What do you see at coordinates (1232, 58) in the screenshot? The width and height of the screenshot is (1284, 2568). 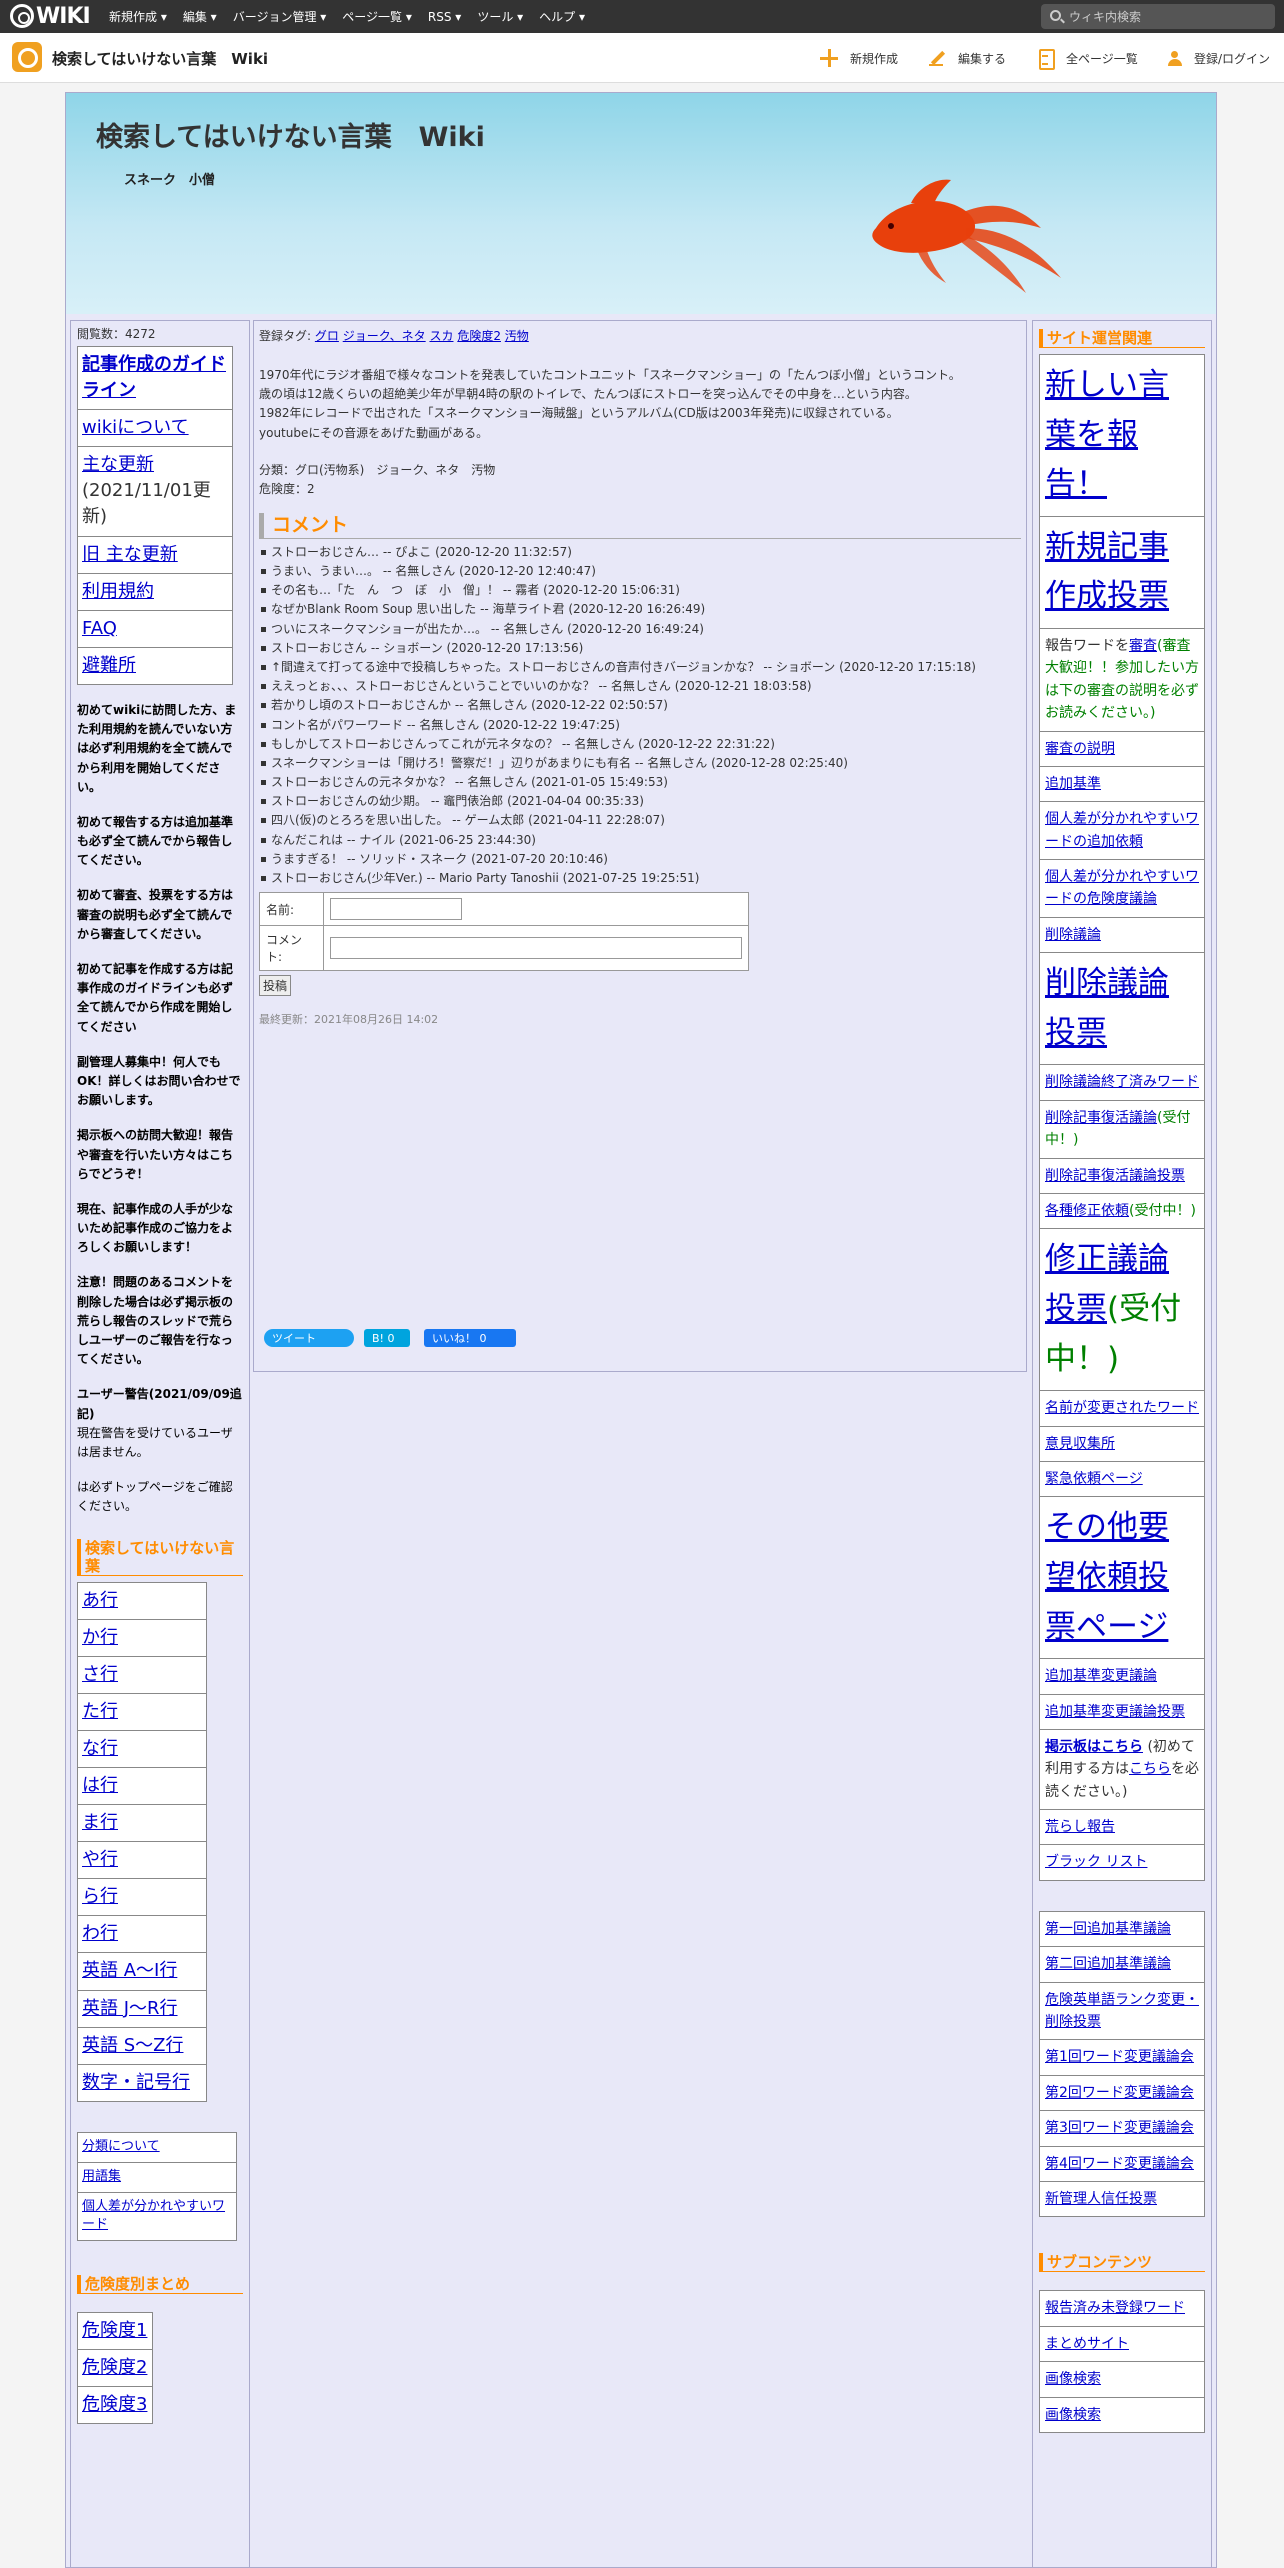 I see `login-label: 登録/ログイン` at bounding box center [1232, 58].